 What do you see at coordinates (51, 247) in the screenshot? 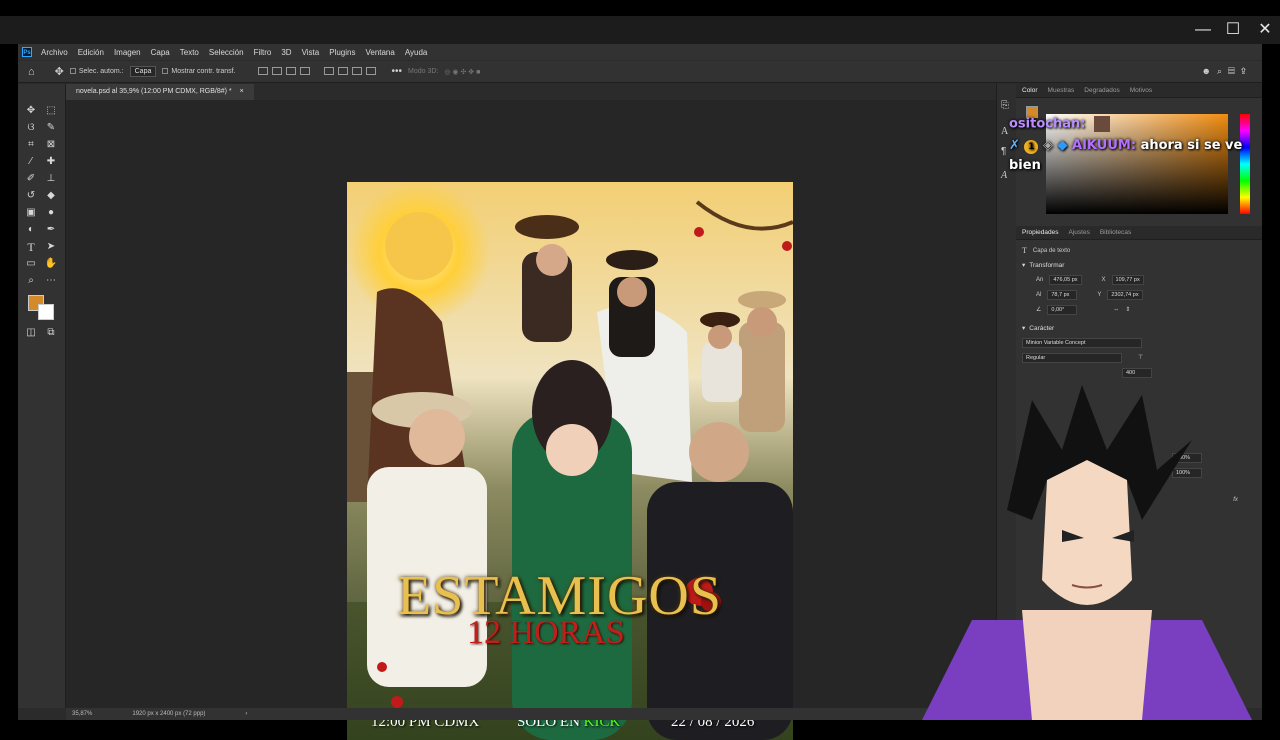
I see `path-select-icon: ➤` at bounding box center [51, 247].